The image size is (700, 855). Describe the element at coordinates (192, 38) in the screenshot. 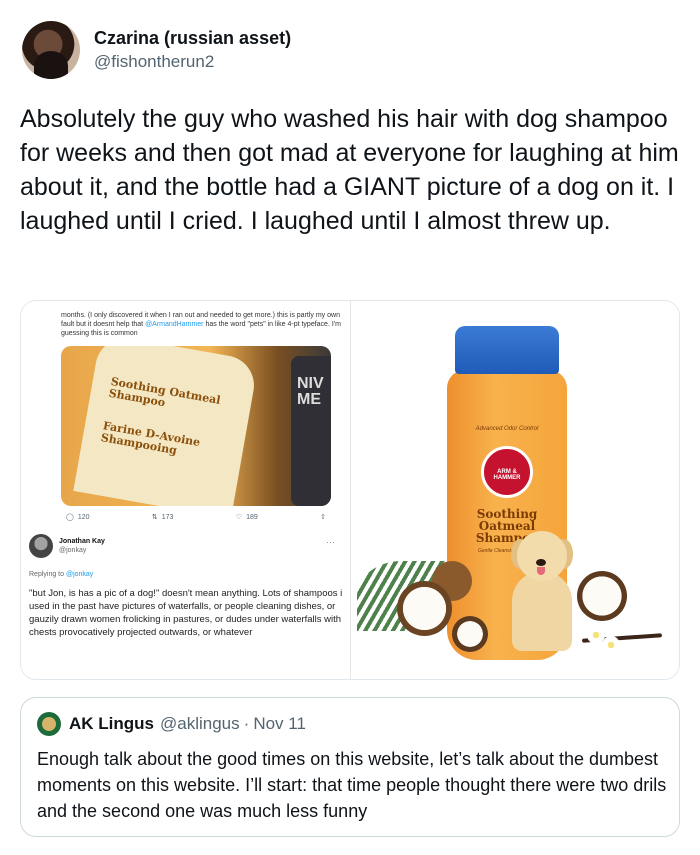

I see `display-name: Czarina (russian asset)` at that location.